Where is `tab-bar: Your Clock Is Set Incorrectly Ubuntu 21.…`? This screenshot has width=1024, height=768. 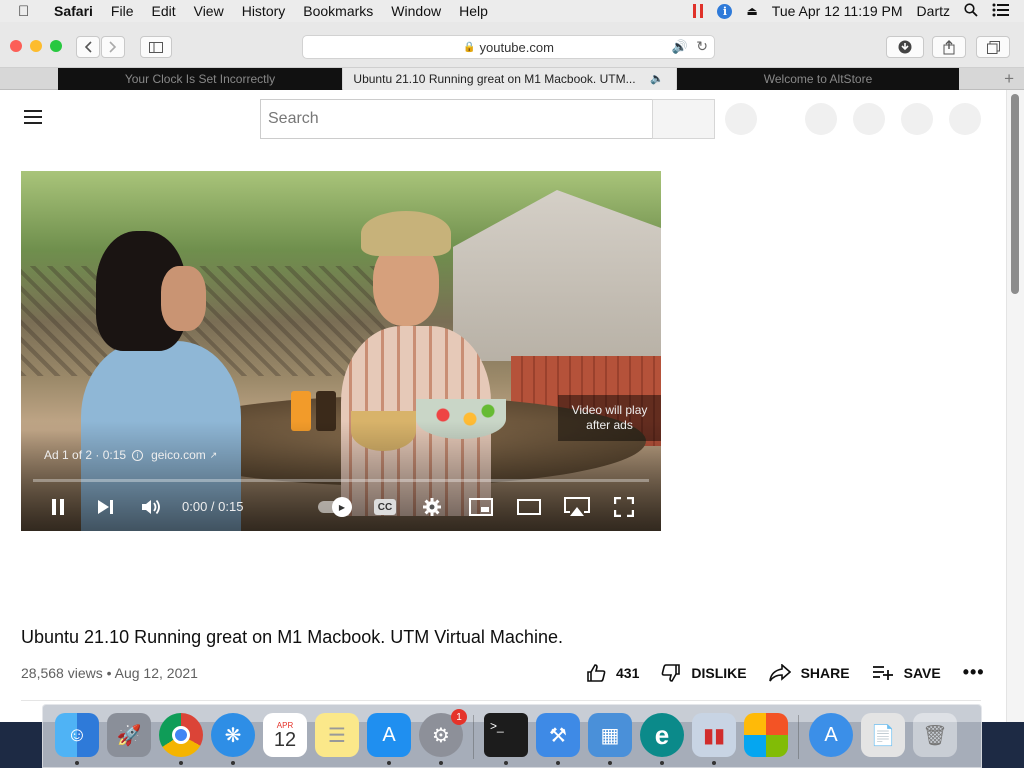 tab-bar: Your Clock Is Set Incorrectly Ubuntu 21.… is located at coordinates (512, 79).